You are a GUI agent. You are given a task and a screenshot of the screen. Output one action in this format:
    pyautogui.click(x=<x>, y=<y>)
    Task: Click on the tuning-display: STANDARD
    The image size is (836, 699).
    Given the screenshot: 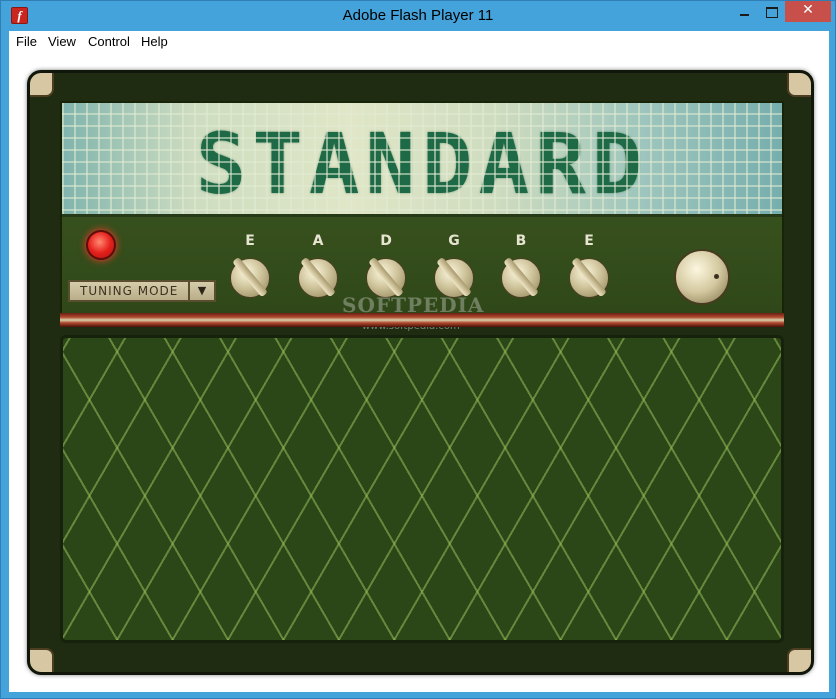 What is the action you would take?
    pyautogui.click(x=422, y=160)
    